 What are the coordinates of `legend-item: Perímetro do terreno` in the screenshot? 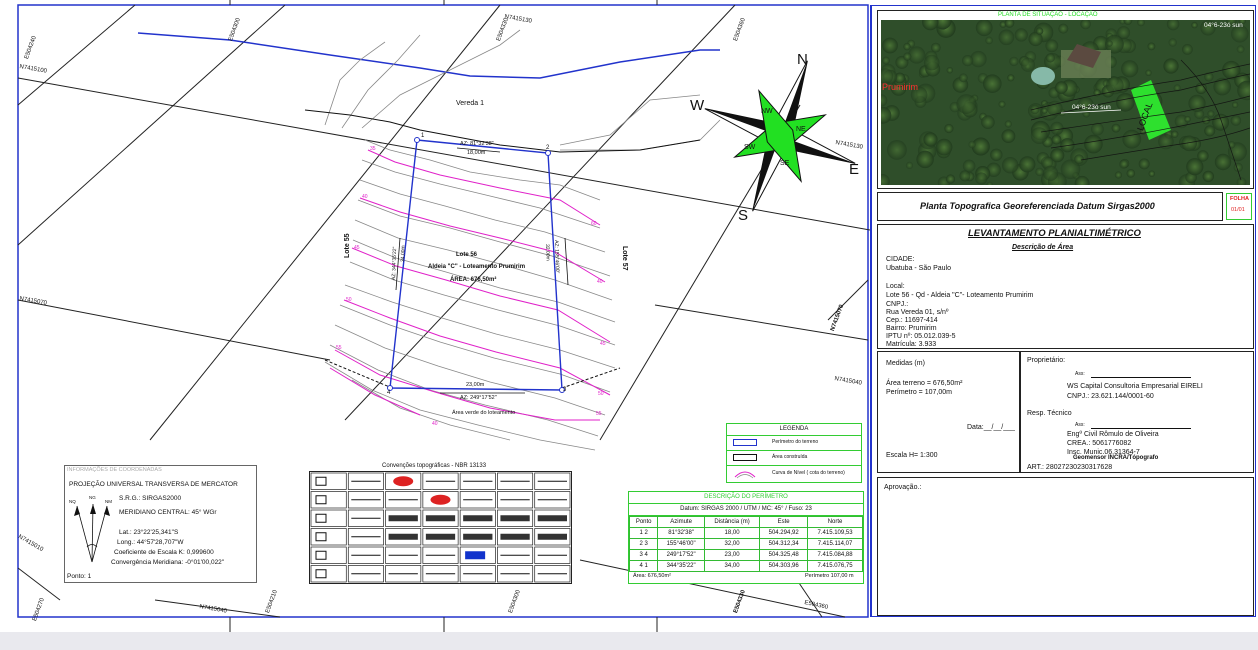 It's located at (795, 442).